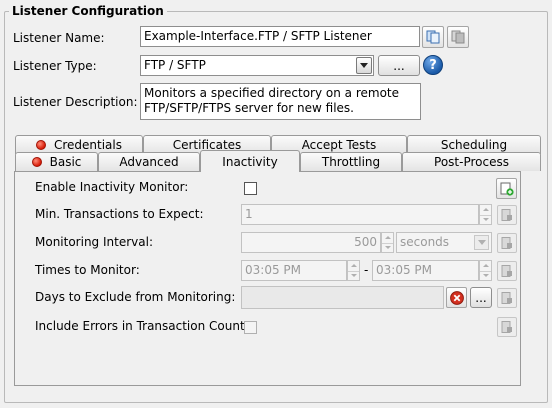 Image resolution: width=552 pixels, height=408 pixels. Describe the element at coordinates (65, 162) in the screenshot. I see `tab-label: Basic` at that location.